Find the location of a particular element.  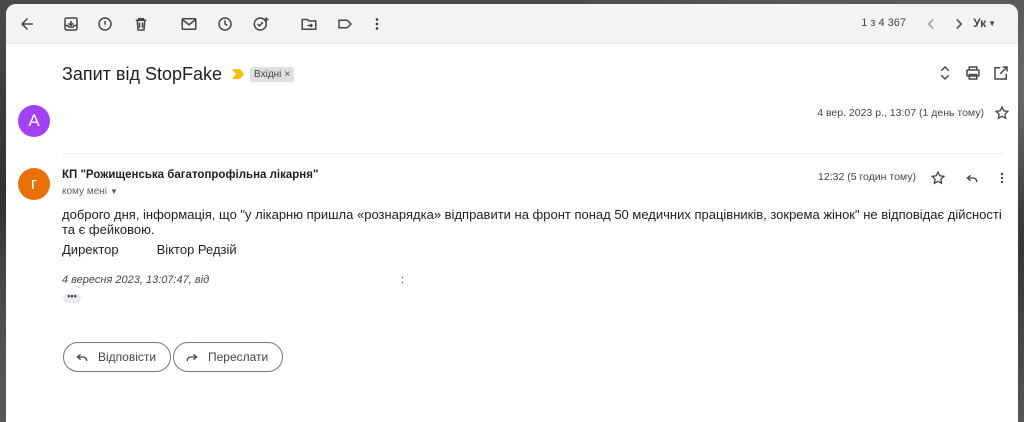

reply-button-label: Відповісти is located at coordinates (127, 357).